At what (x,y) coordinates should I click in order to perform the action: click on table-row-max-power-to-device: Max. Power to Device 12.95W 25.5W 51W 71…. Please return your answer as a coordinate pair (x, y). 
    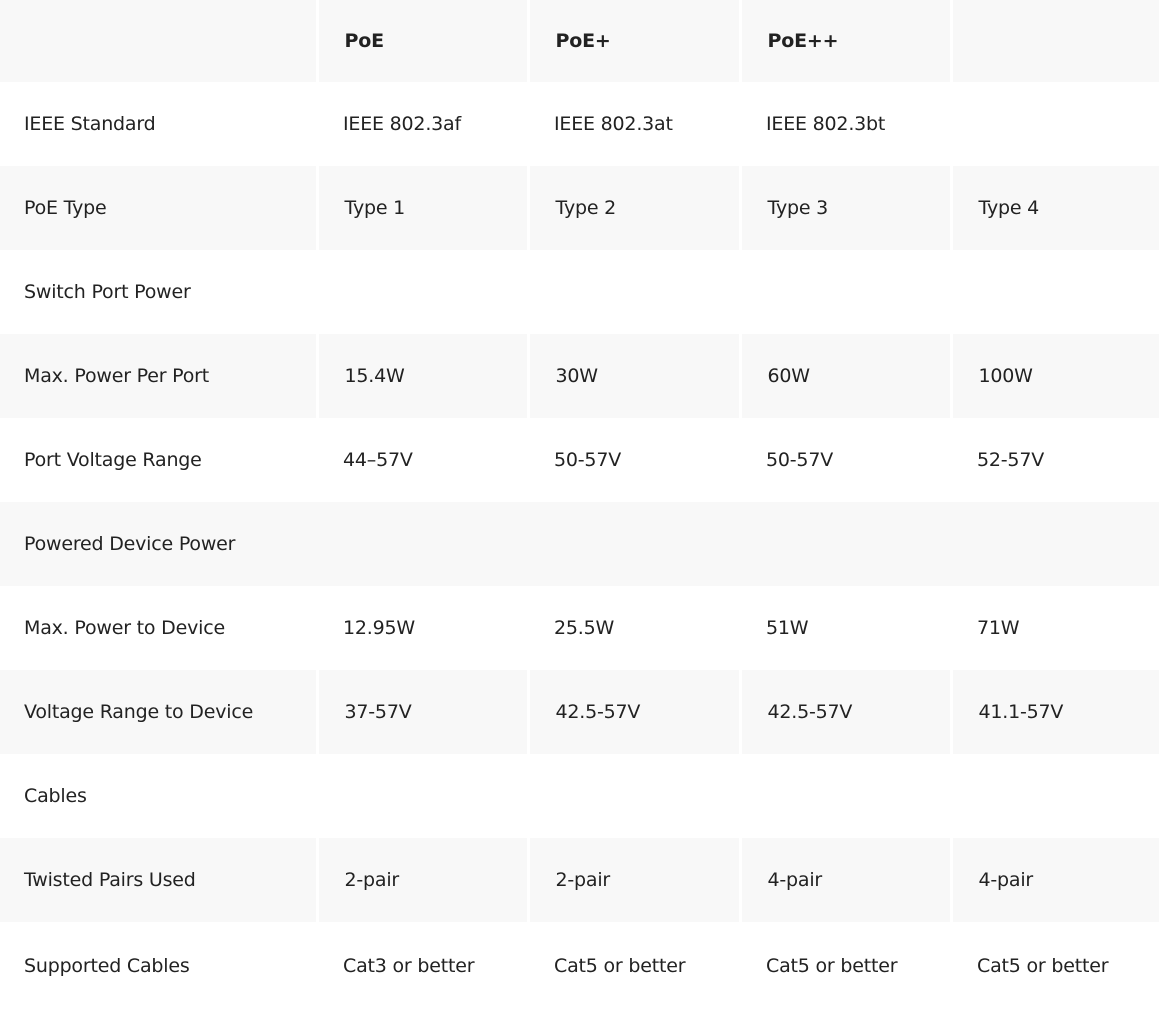
    Looking at the image, I should click on (579, 628).